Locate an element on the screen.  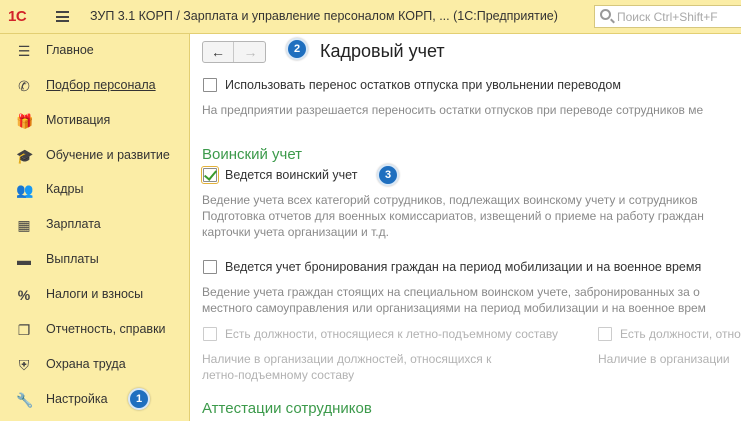
page-title: Кадровый учет is located at coordinates (382, 51).